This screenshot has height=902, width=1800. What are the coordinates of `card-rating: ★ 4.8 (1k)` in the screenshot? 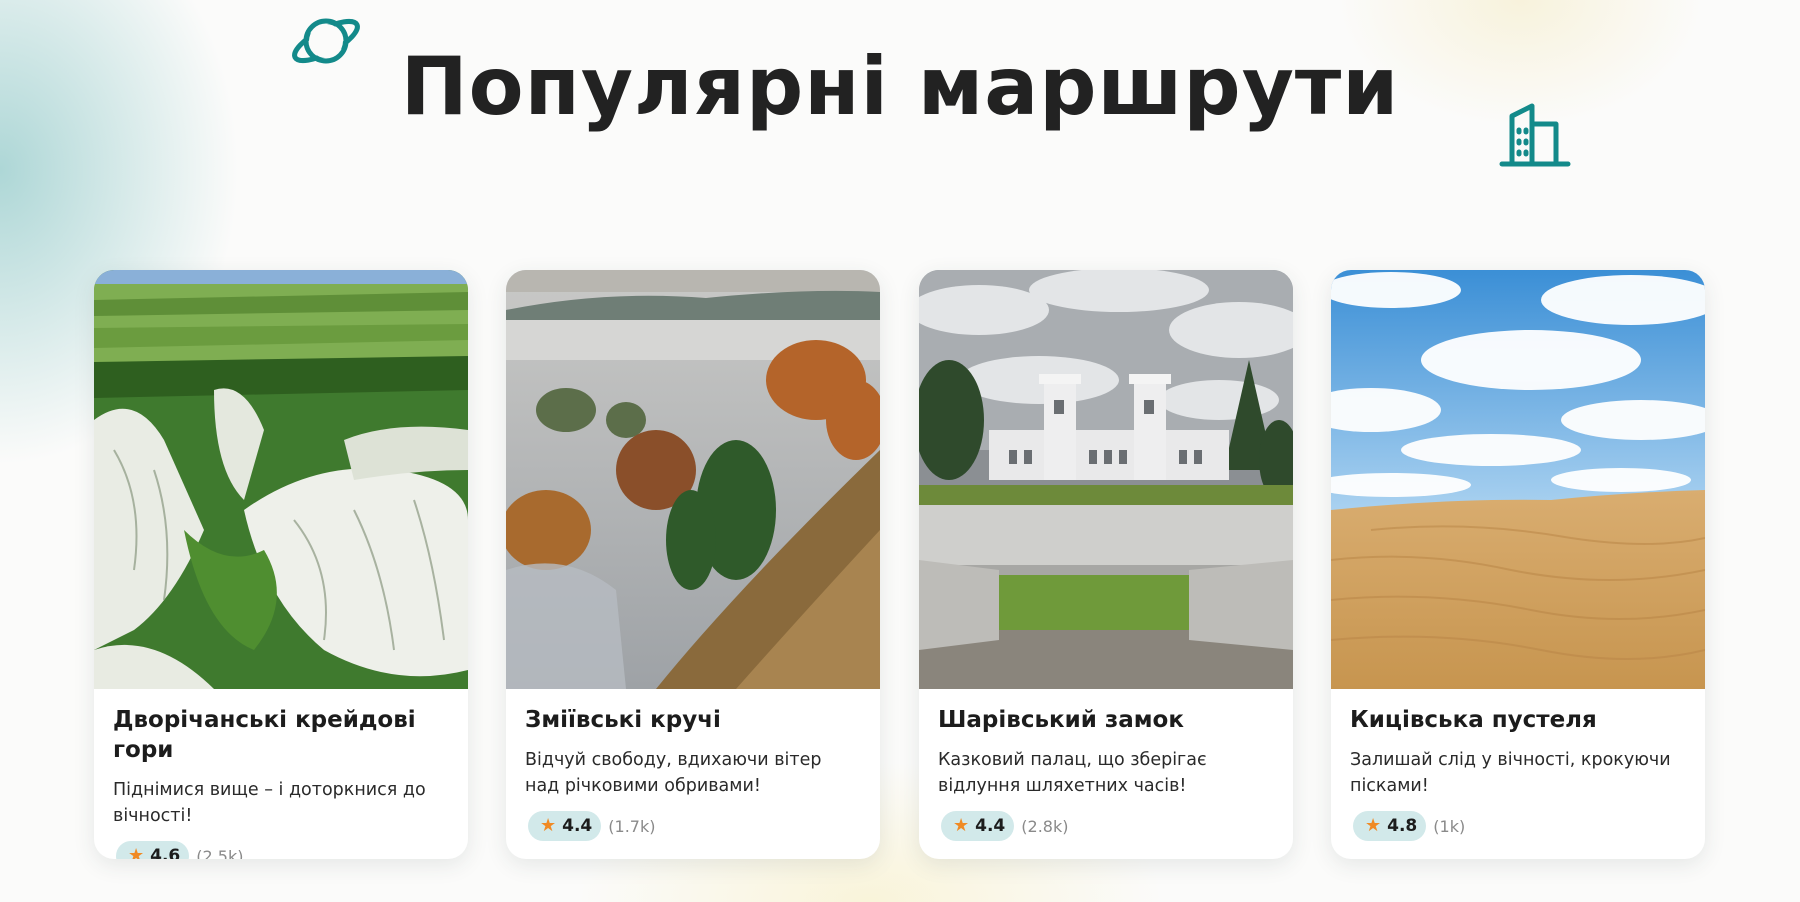 It's located at (1518, 826).